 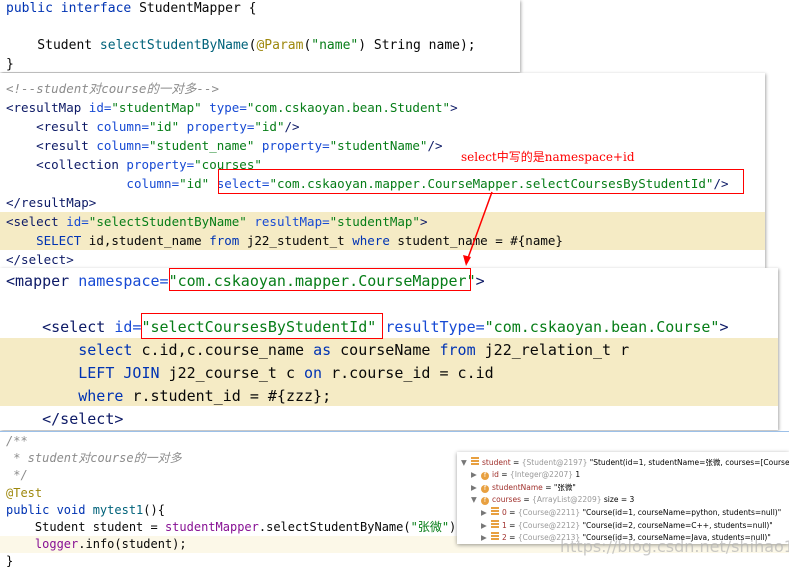 What do you see at coordinates (549, 525) in the screenshot?
I see `variable-ref: {Course@2212}` at bounding box center [549, 525].